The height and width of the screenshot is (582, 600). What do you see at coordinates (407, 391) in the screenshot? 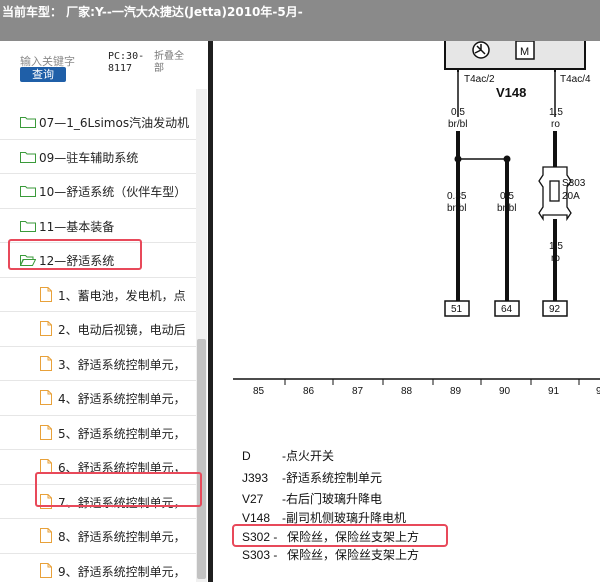
I see `ruler-label: 88` at bounding box center [407, 391].